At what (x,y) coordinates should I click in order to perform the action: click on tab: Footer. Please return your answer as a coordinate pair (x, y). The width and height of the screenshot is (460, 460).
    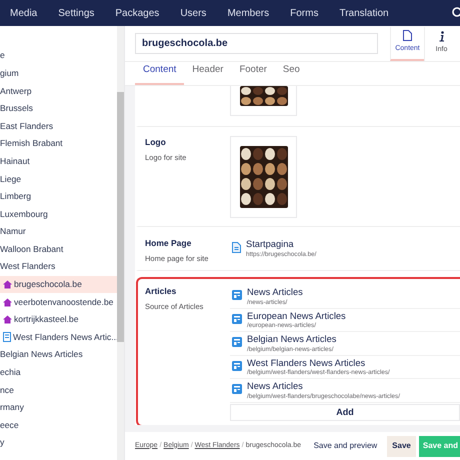
    Looking at the image, I should click on (253, 73).